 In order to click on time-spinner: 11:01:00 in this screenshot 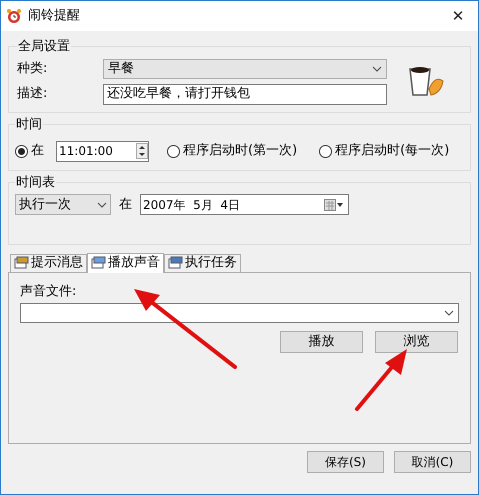, I will do `click(102, 151)`.